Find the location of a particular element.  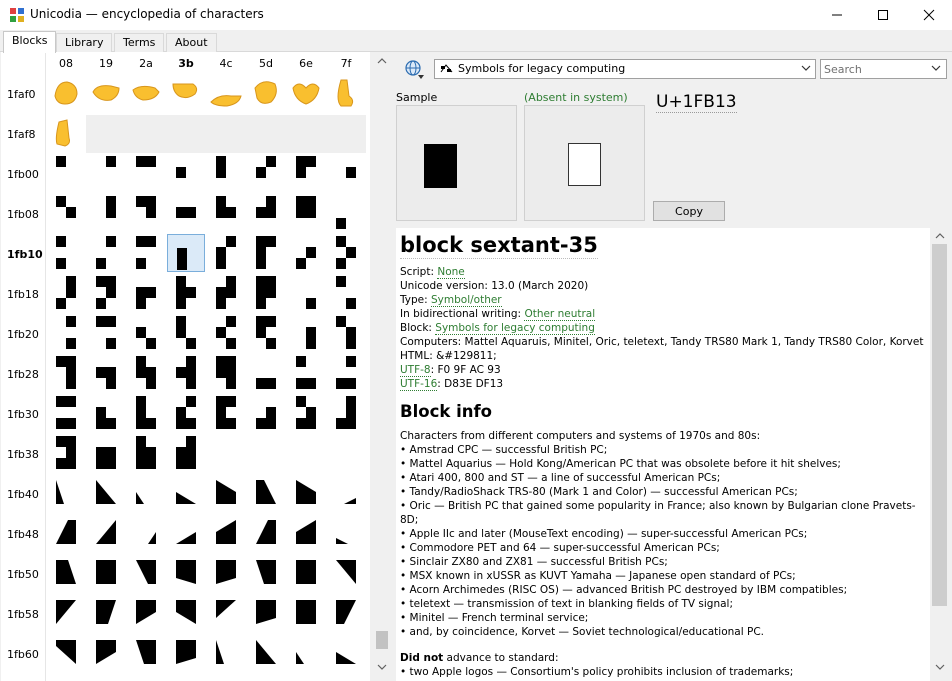

info-scrollbar-thumb is located at coordinates (939, 425).